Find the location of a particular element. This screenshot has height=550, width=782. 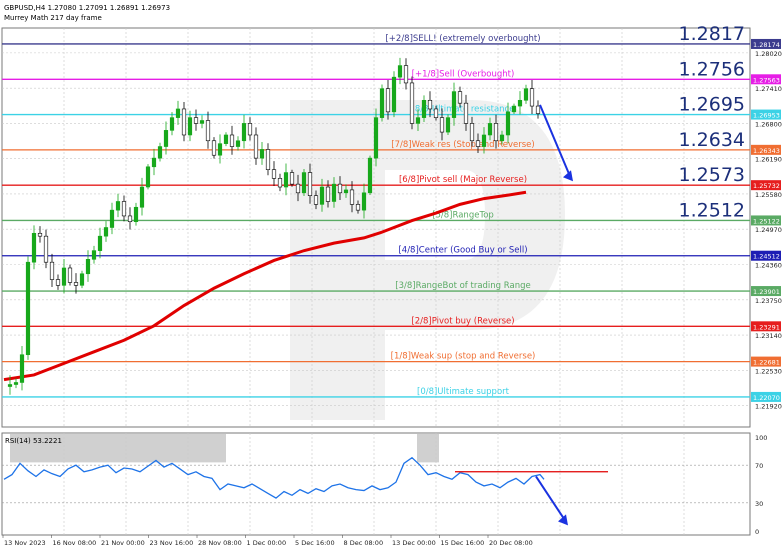

price-tick-label: 1.26190 is located at coordinates (768, 160).